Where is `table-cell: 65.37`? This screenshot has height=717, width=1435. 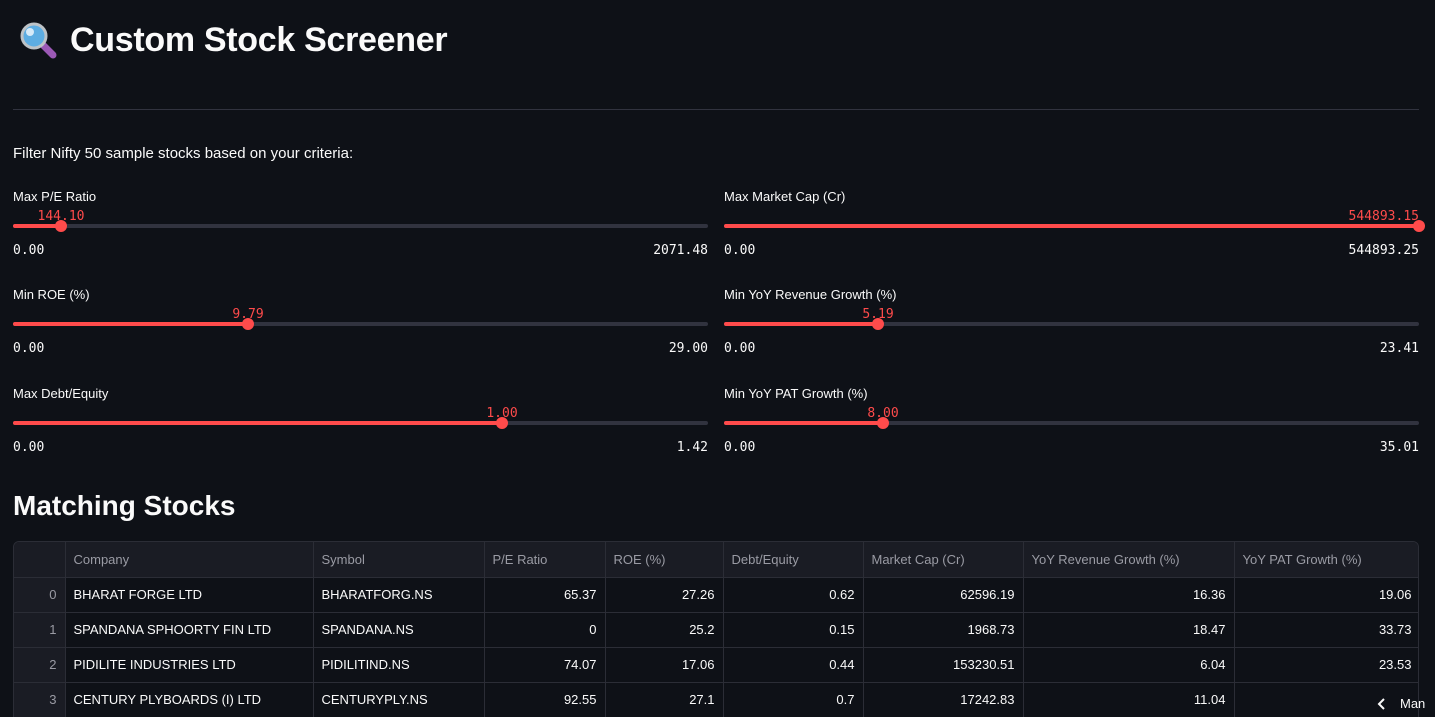 table-cell: 65.37 is located at coordinates (545, 595).